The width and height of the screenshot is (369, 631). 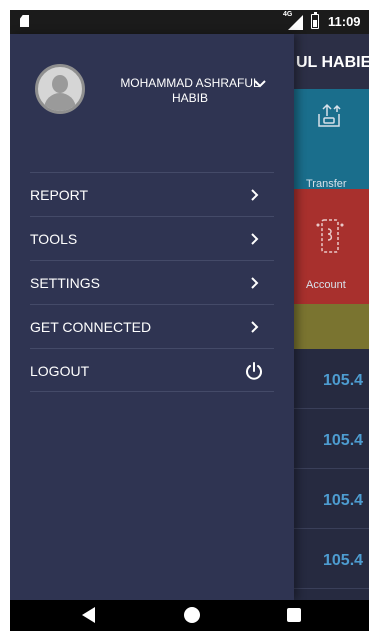 I want to click on power-icon, so click(x=254, y=371).